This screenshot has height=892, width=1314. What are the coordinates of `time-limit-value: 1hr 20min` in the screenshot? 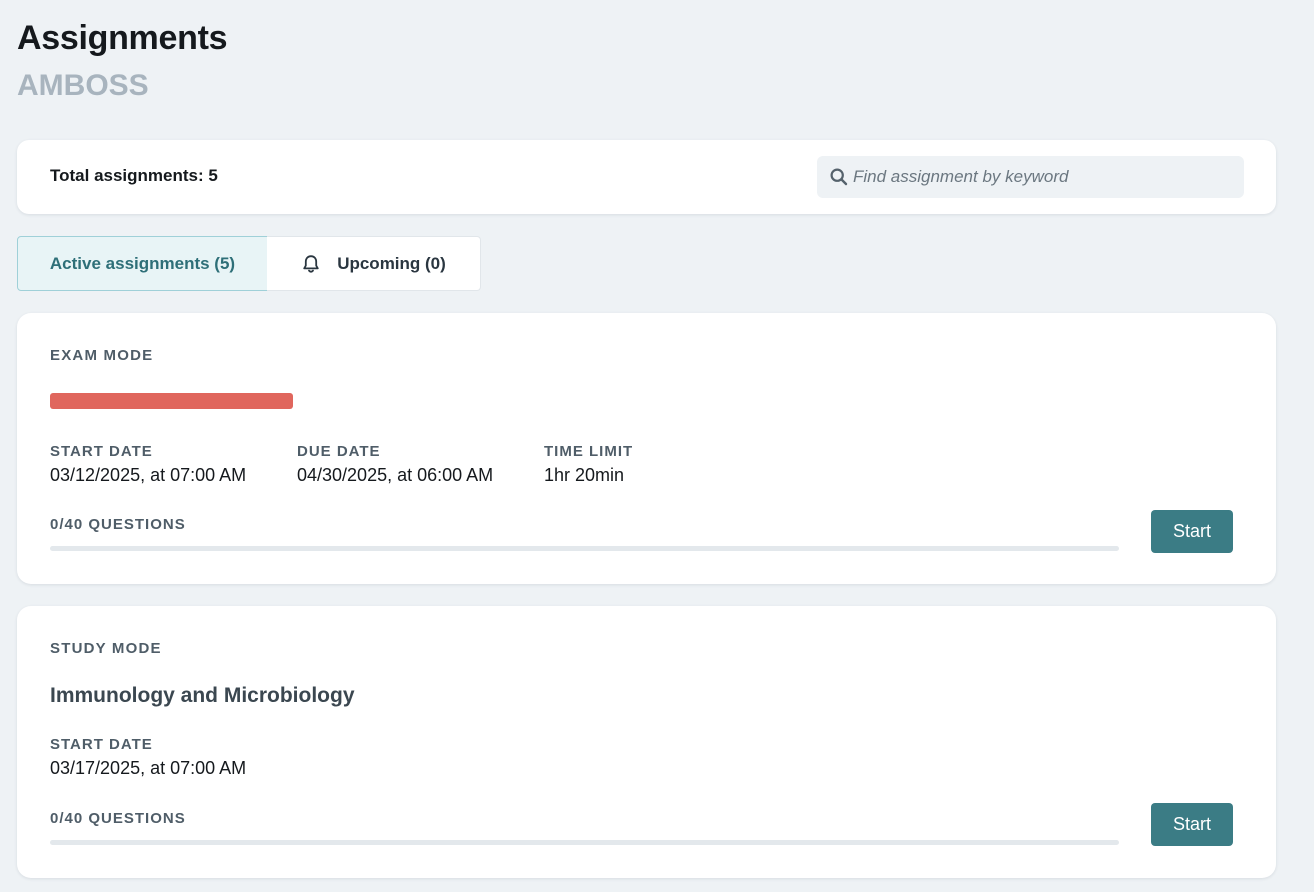 It's located at (584, 475).